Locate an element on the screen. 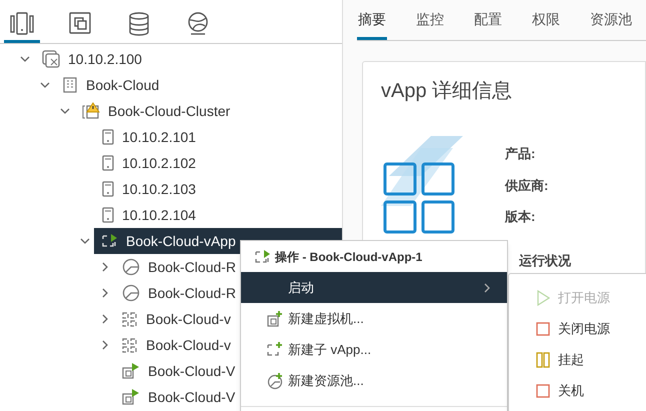 This screenshot has width=646, height=411. tree-item: 10.10.2.101 is located at coordinates (218, 137).